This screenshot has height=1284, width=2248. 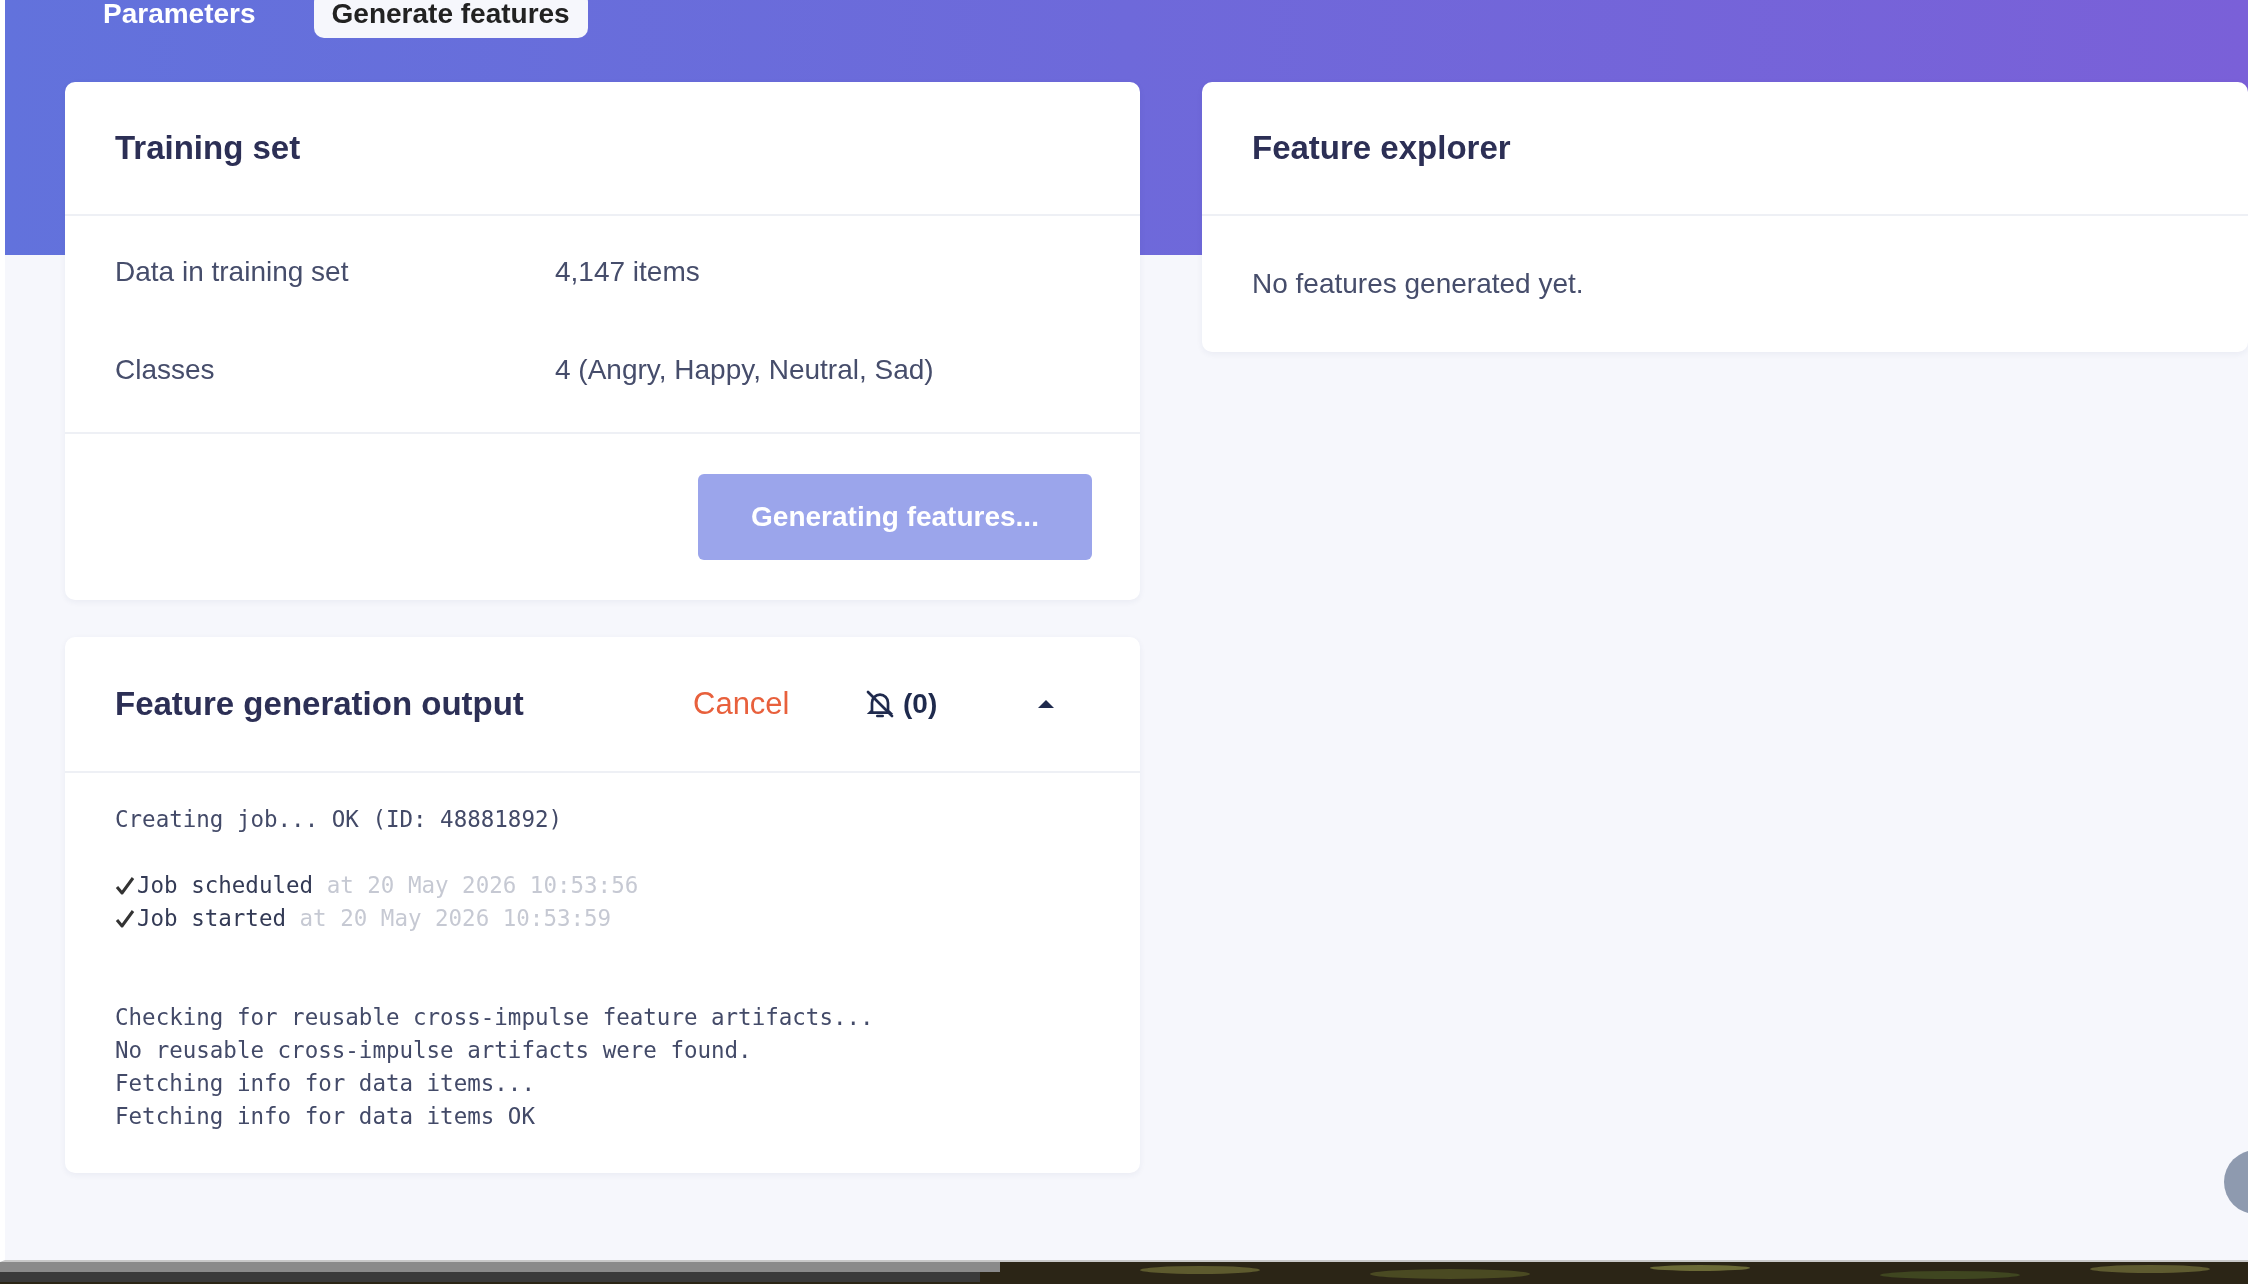 What do you see at coordinates (434, 1050) in the screenshot?
I see `log-line: No reusable cross-impulse artifacts were found.` at bounding box center [434, 1050].